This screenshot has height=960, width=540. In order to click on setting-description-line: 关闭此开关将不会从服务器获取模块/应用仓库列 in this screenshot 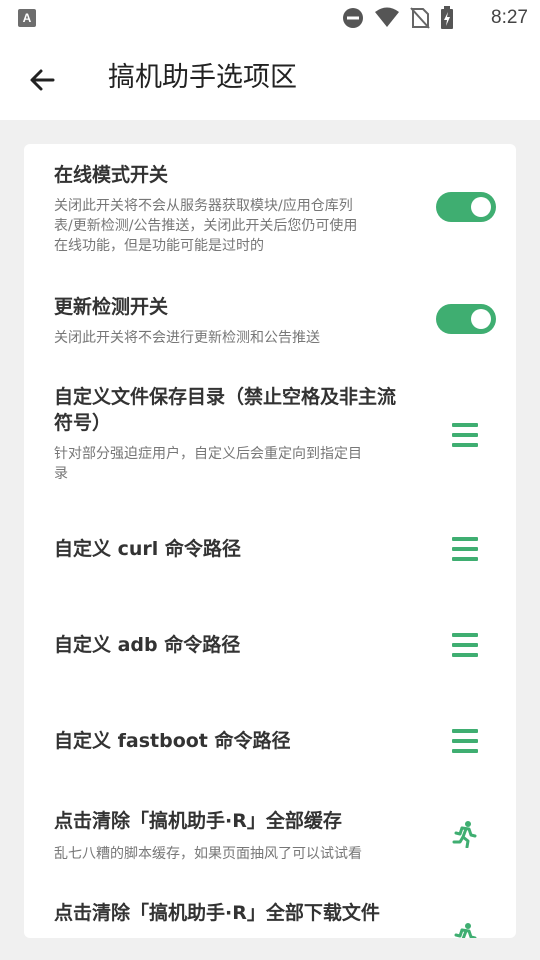, I will do `click(203, 206)`.